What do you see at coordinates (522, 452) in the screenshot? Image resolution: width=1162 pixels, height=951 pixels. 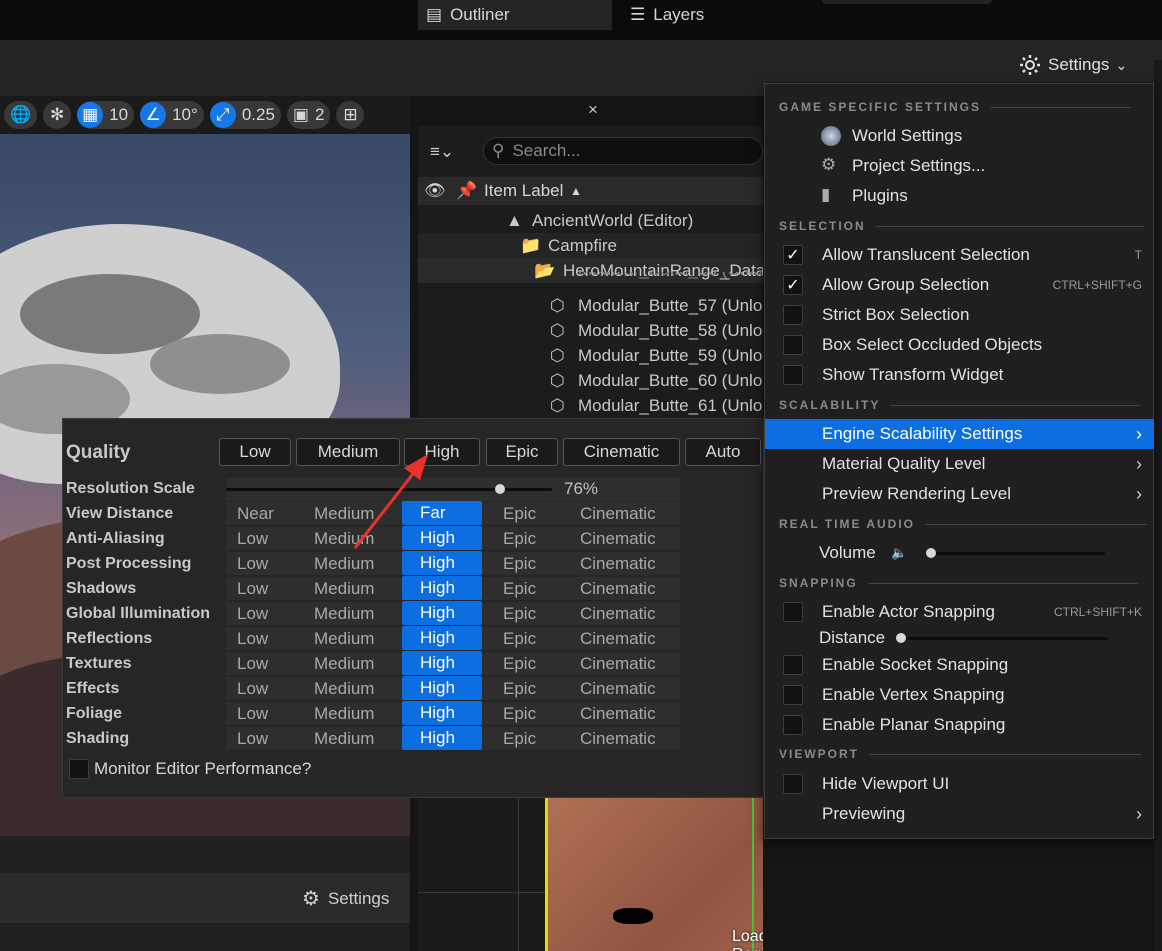 I see `preset-epic-button: Epic` at bounding box center [522, 452].